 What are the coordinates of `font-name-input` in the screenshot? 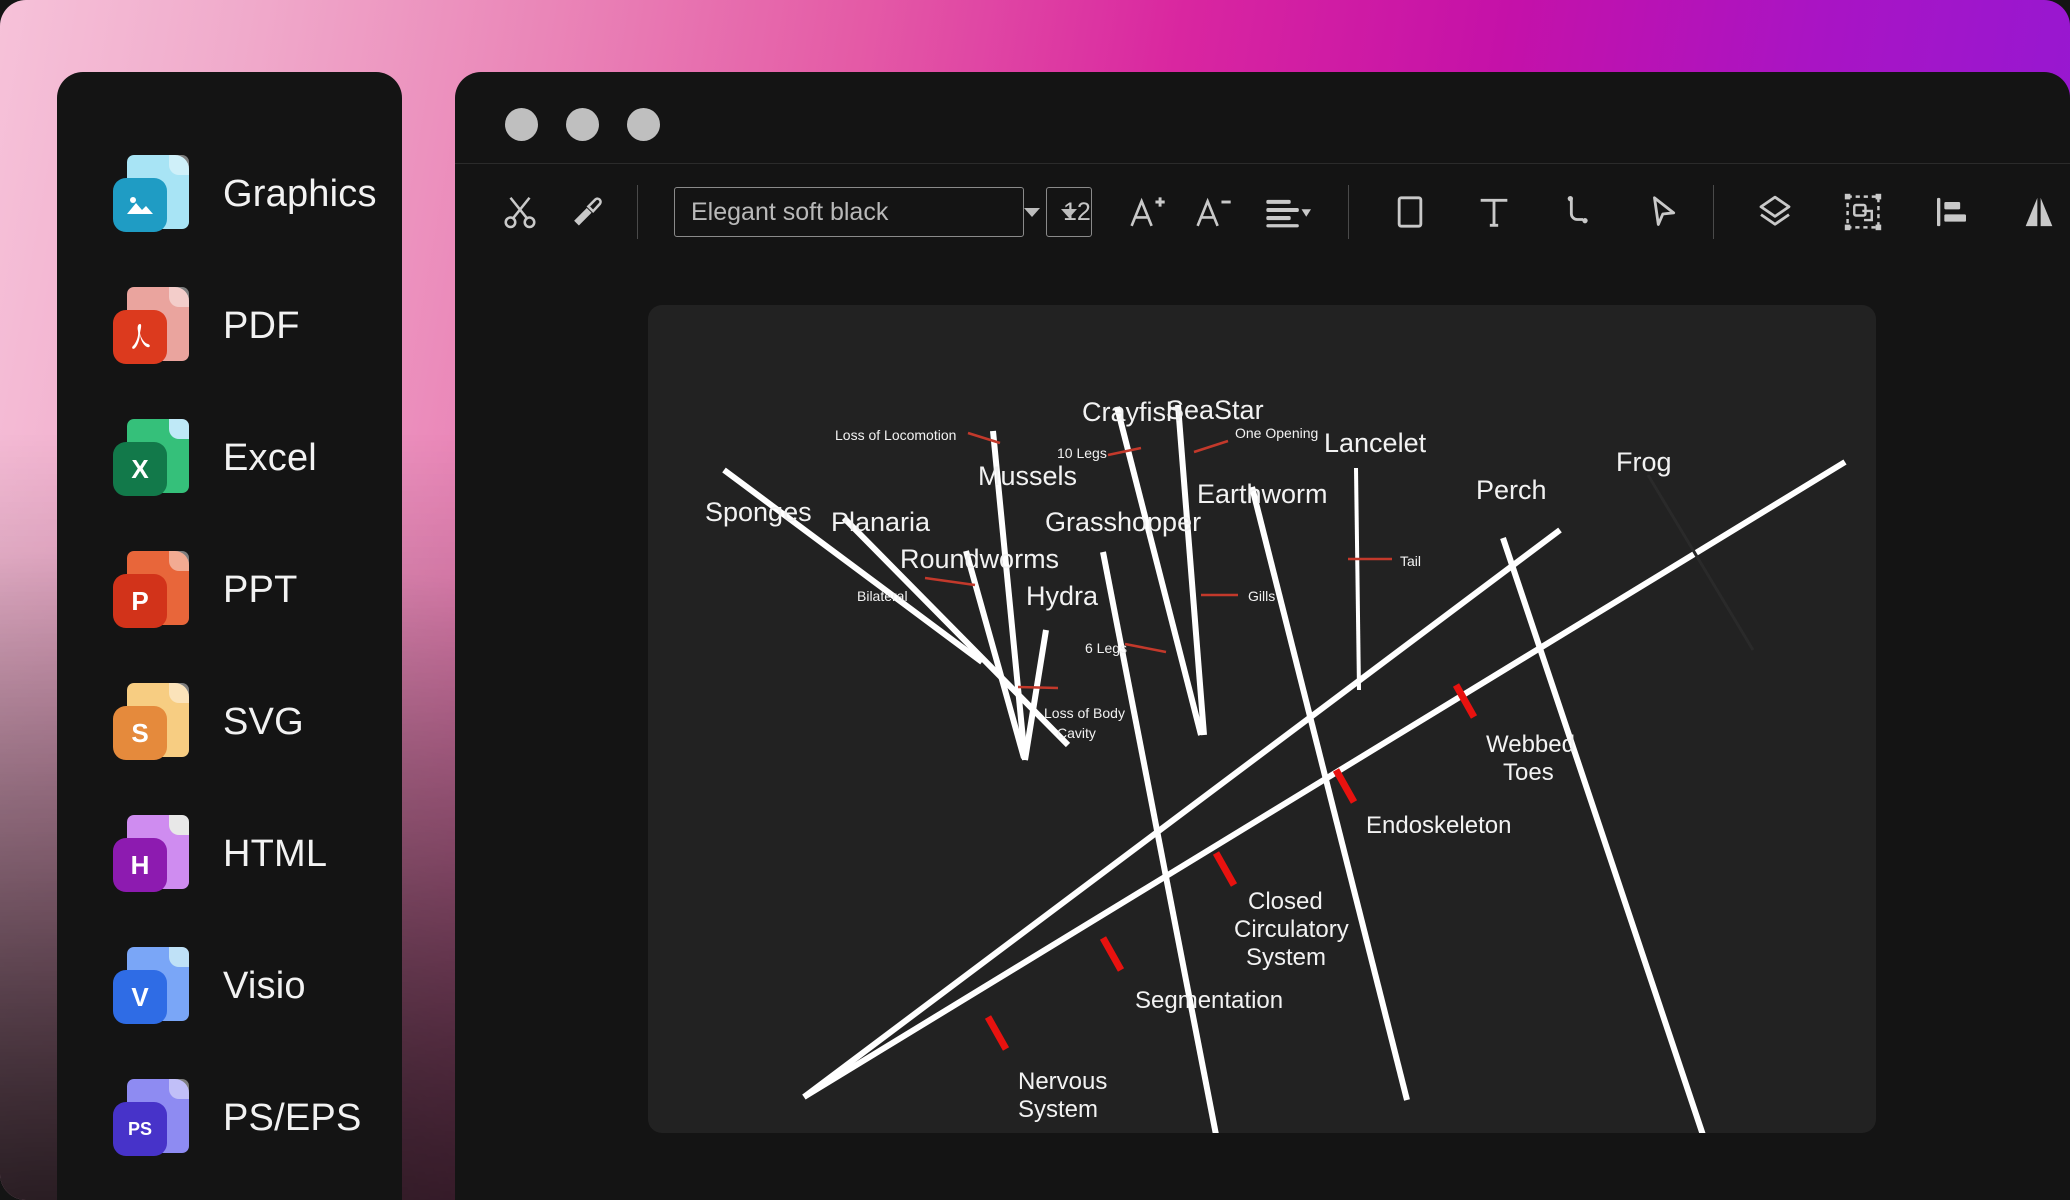 It's located at (849, 212).